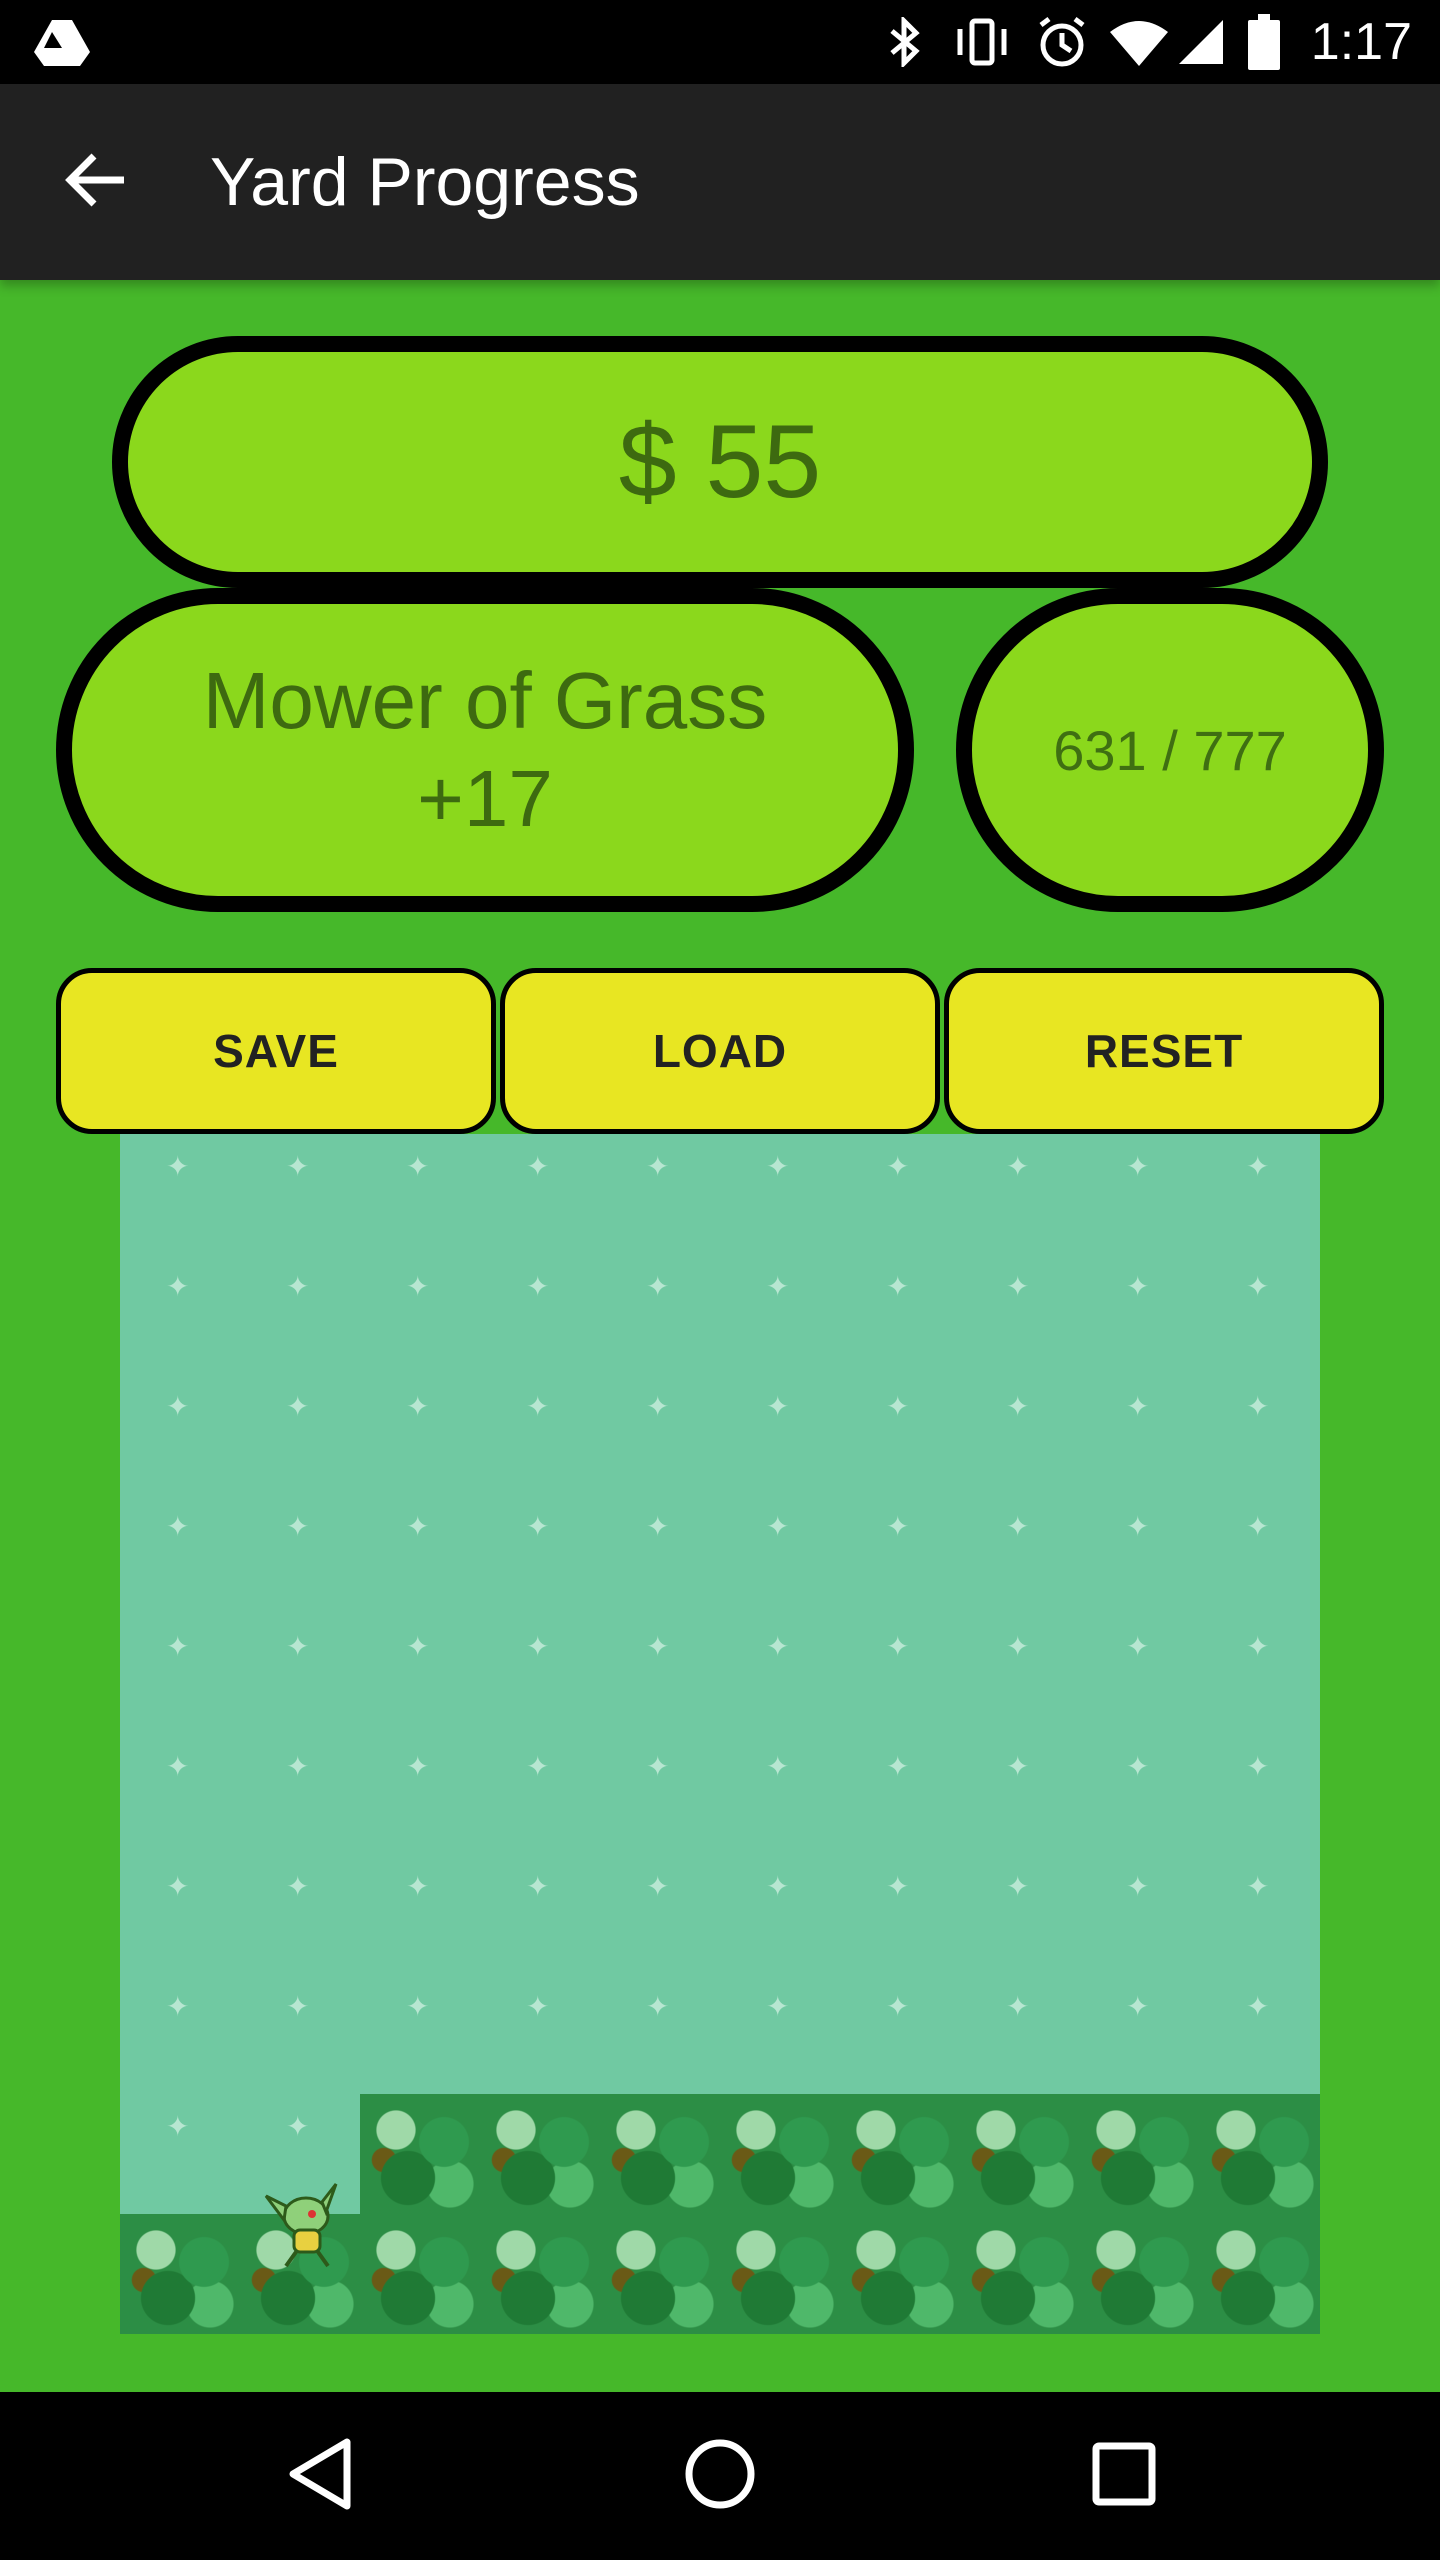  I want to click on back-button, so click(96, 182).